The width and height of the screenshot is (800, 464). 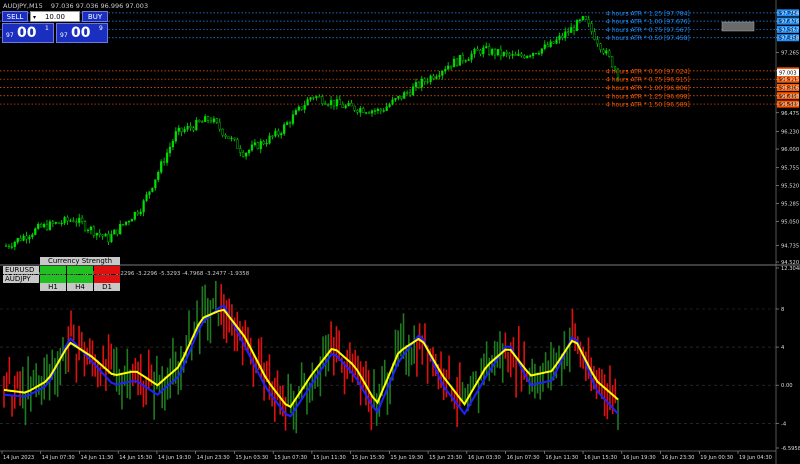 I want to click on time-tick-label: 14 Jun 19:30, so click(x=174, y=458).